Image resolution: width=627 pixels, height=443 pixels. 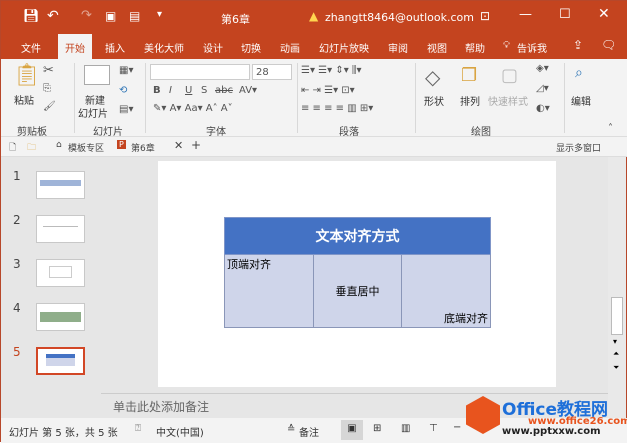 What do you see at coordinates (17, 176) in the screenshot?
I see `slide-number: 1` at bounding box center [17, 176].